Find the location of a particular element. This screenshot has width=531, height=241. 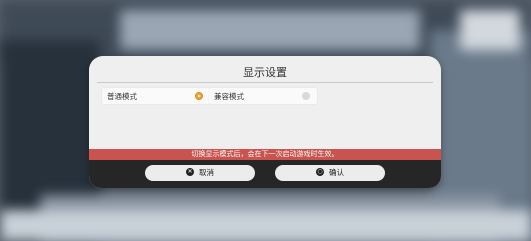

title-divider is located at coordinates (265, 82).